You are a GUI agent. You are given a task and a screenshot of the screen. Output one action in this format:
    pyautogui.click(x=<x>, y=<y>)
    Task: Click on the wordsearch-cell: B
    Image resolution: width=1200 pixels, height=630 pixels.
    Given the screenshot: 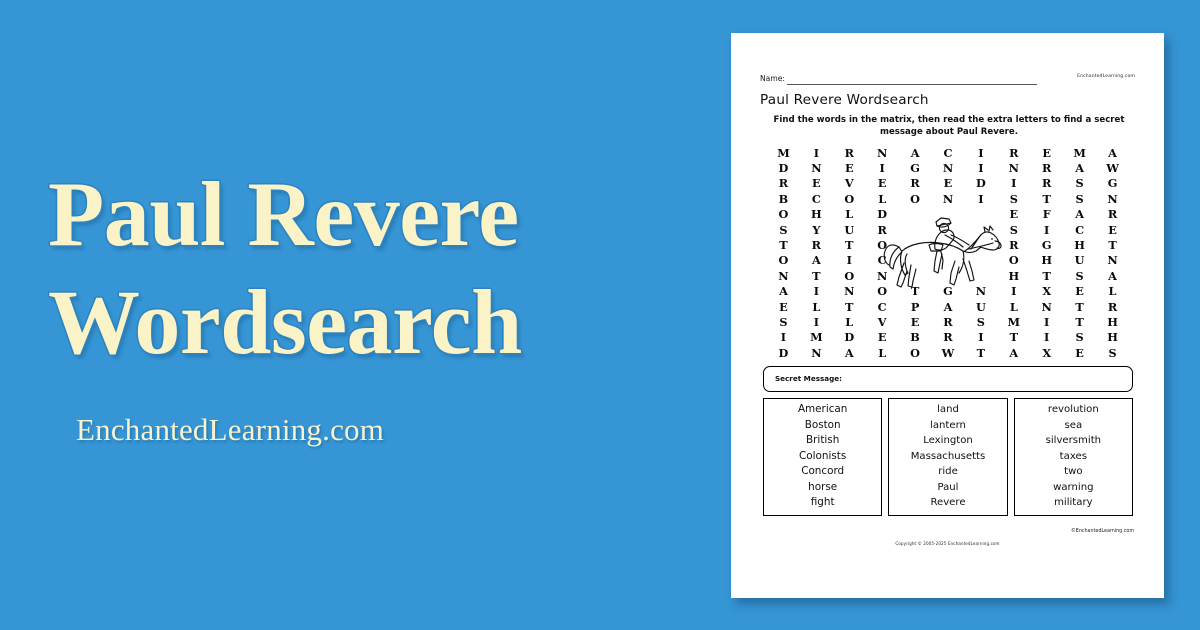 What is the action you would take?
    pyautogui.click(x=915, y=337)
    